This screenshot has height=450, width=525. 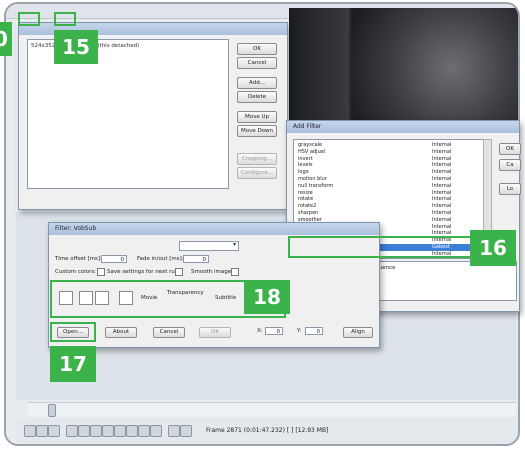 What do you see at coordinates (108, 431) in the screenshot?
I see `end-button` at bounding box center [108, 431].